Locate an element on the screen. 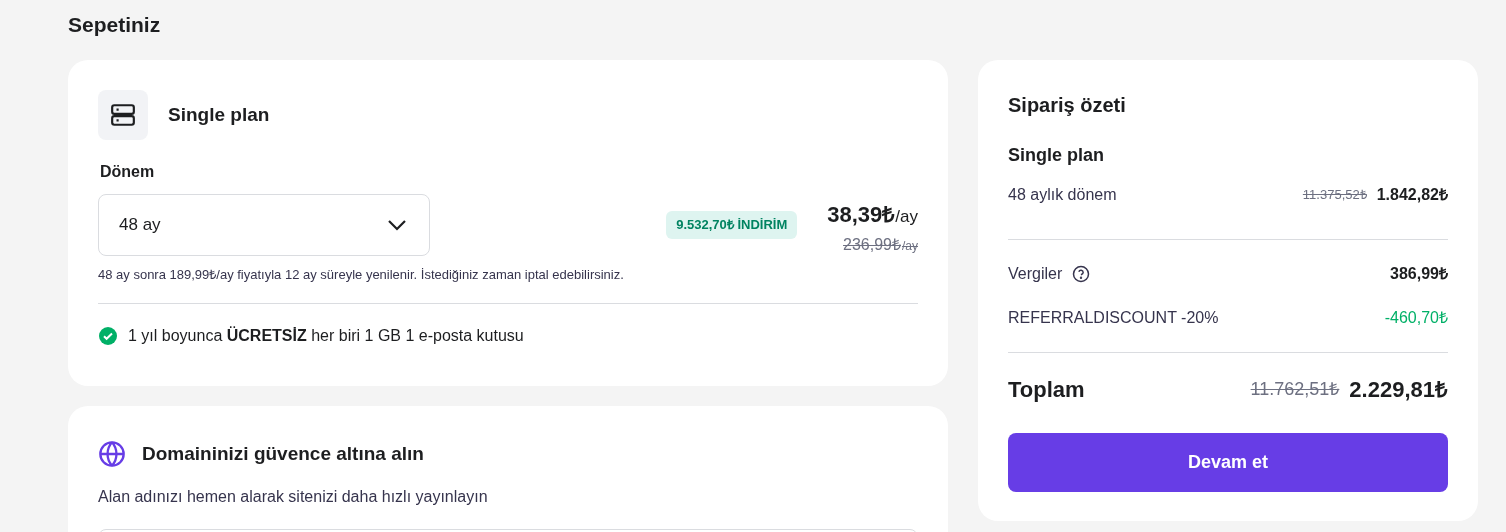 The image size is (1506, 532). total-label: Toplam is located at coordinates (1046, 390).